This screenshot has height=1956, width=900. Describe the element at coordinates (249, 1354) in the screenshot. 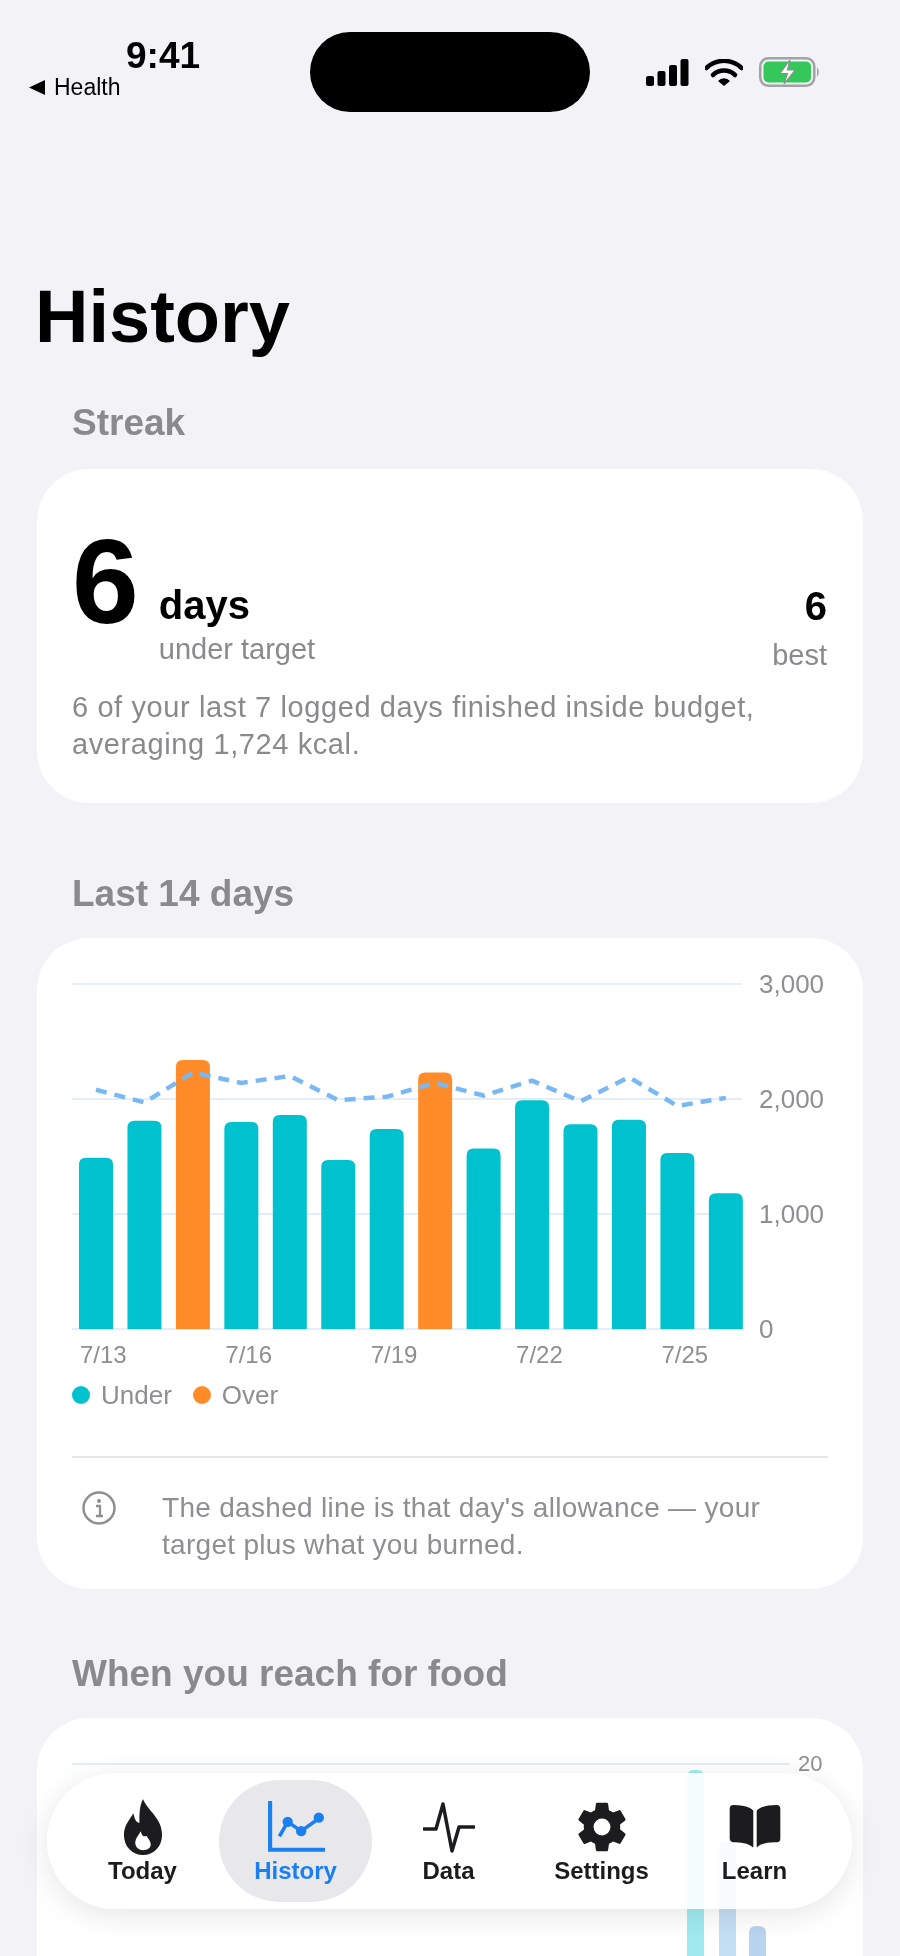

I see `axis-label: 7/16` at that location.